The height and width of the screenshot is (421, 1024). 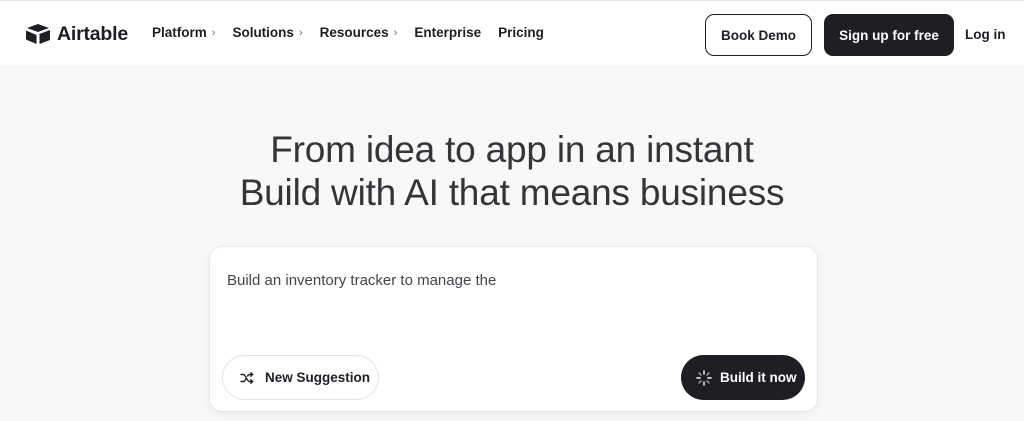 What do you see at coordinates (985, 34) in the screenshot?
I see `login-link: Log in` at bounding box center [985, 34].